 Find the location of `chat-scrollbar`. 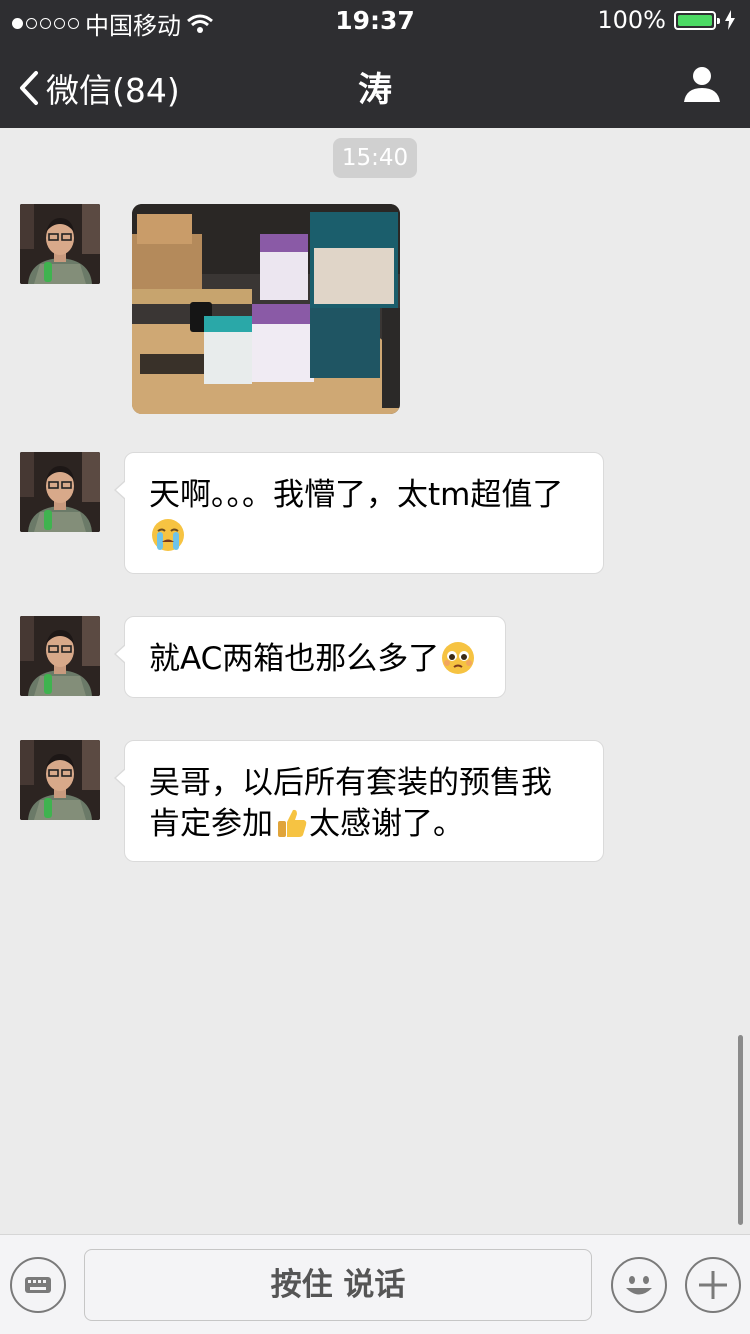

chat-scrollbar is located at coordinates (740, 1130).